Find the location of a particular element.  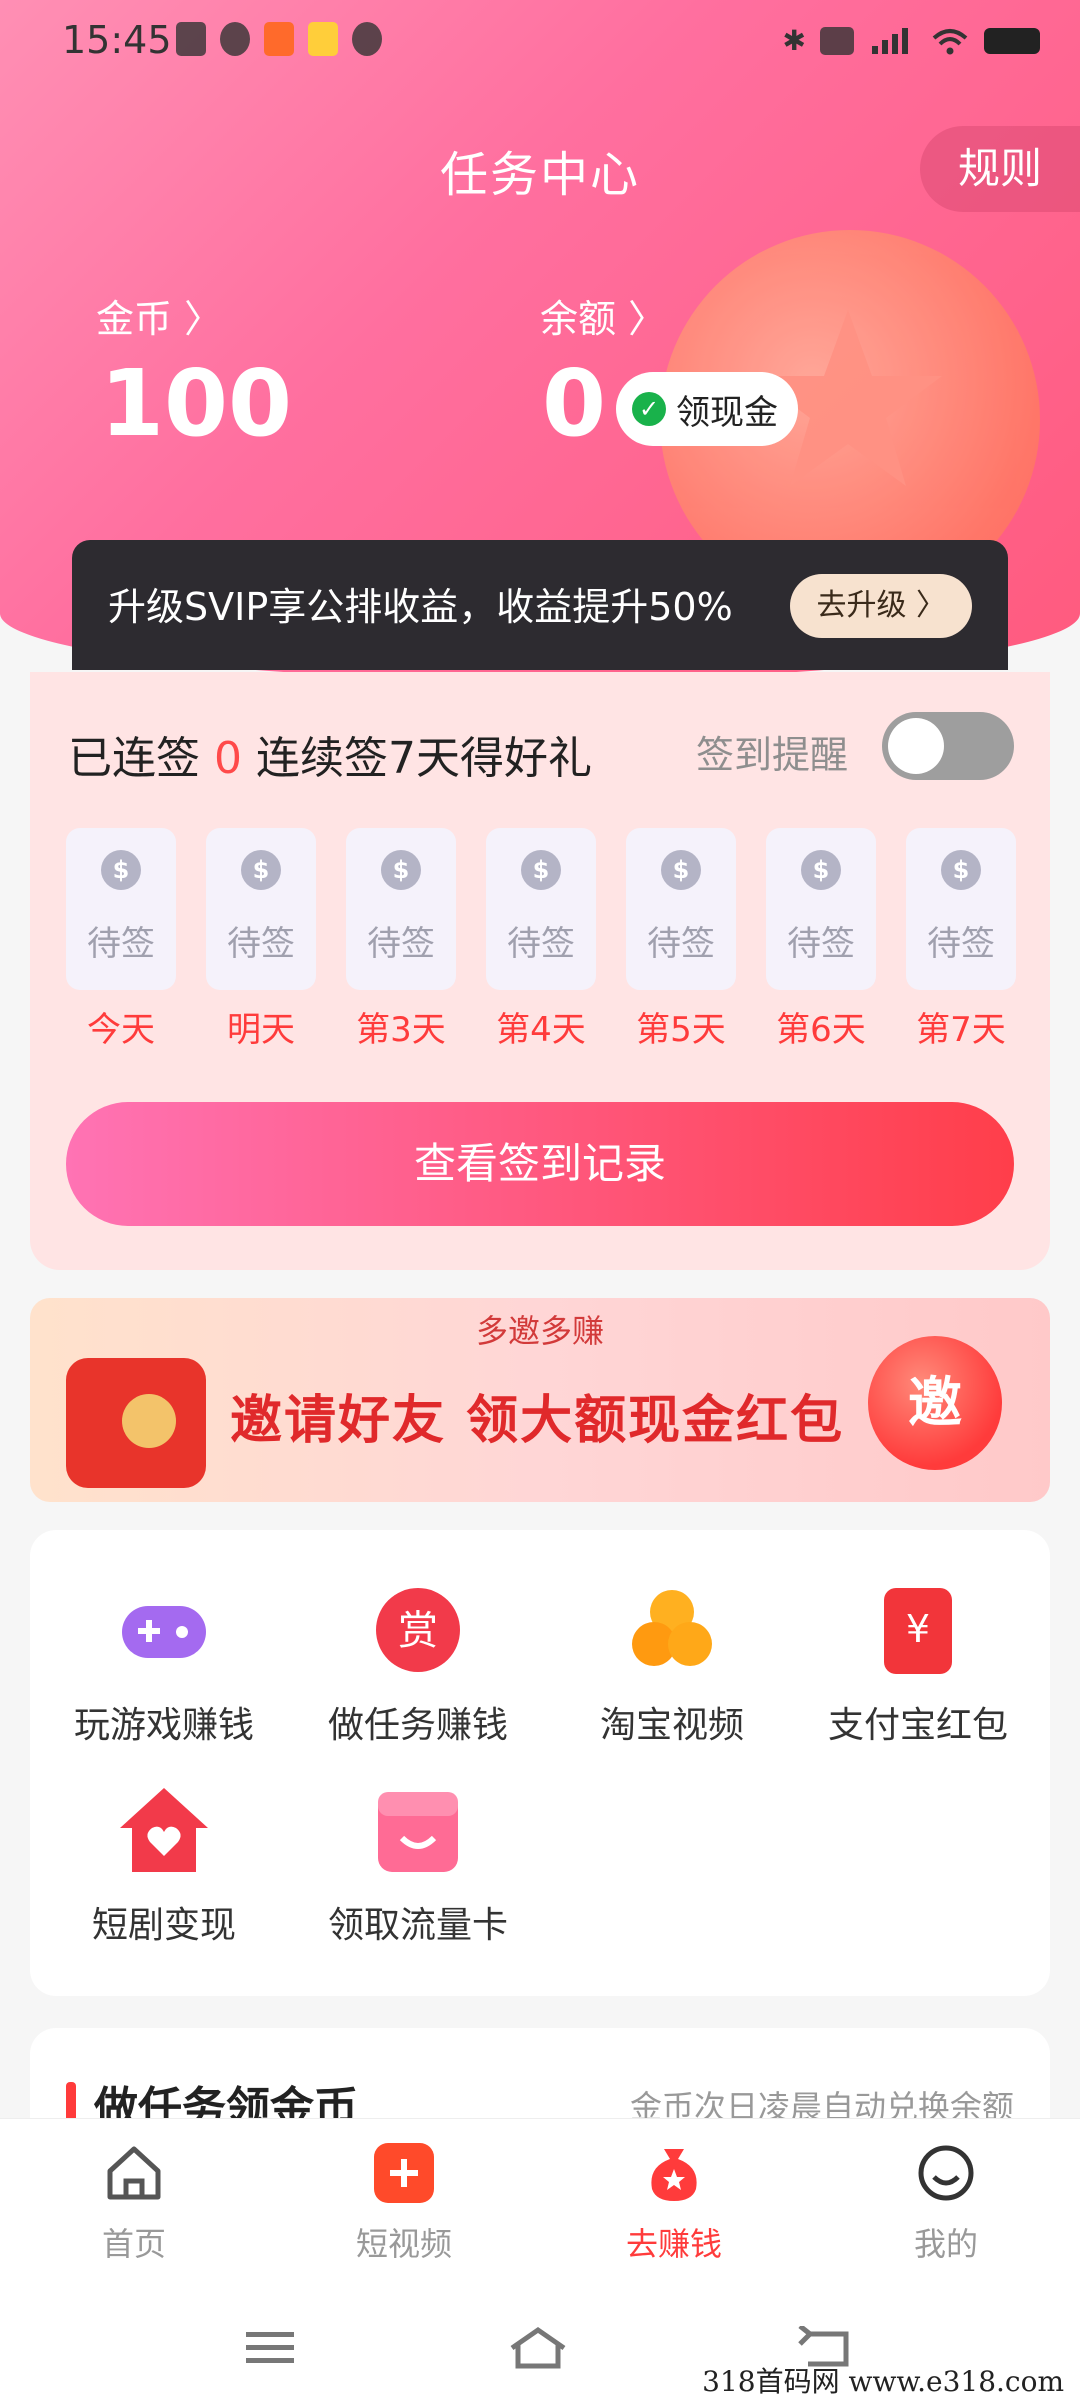

toggle-knob is located at coordinates (916, 746).